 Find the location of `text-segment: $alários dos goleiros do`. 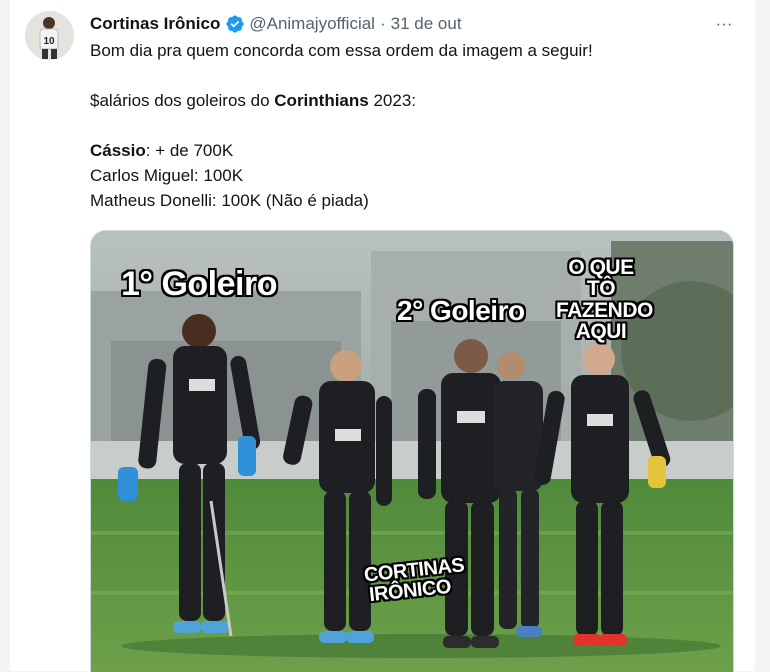

text-segment: $alários dos goleiros do is located at coordinates (182, 100).